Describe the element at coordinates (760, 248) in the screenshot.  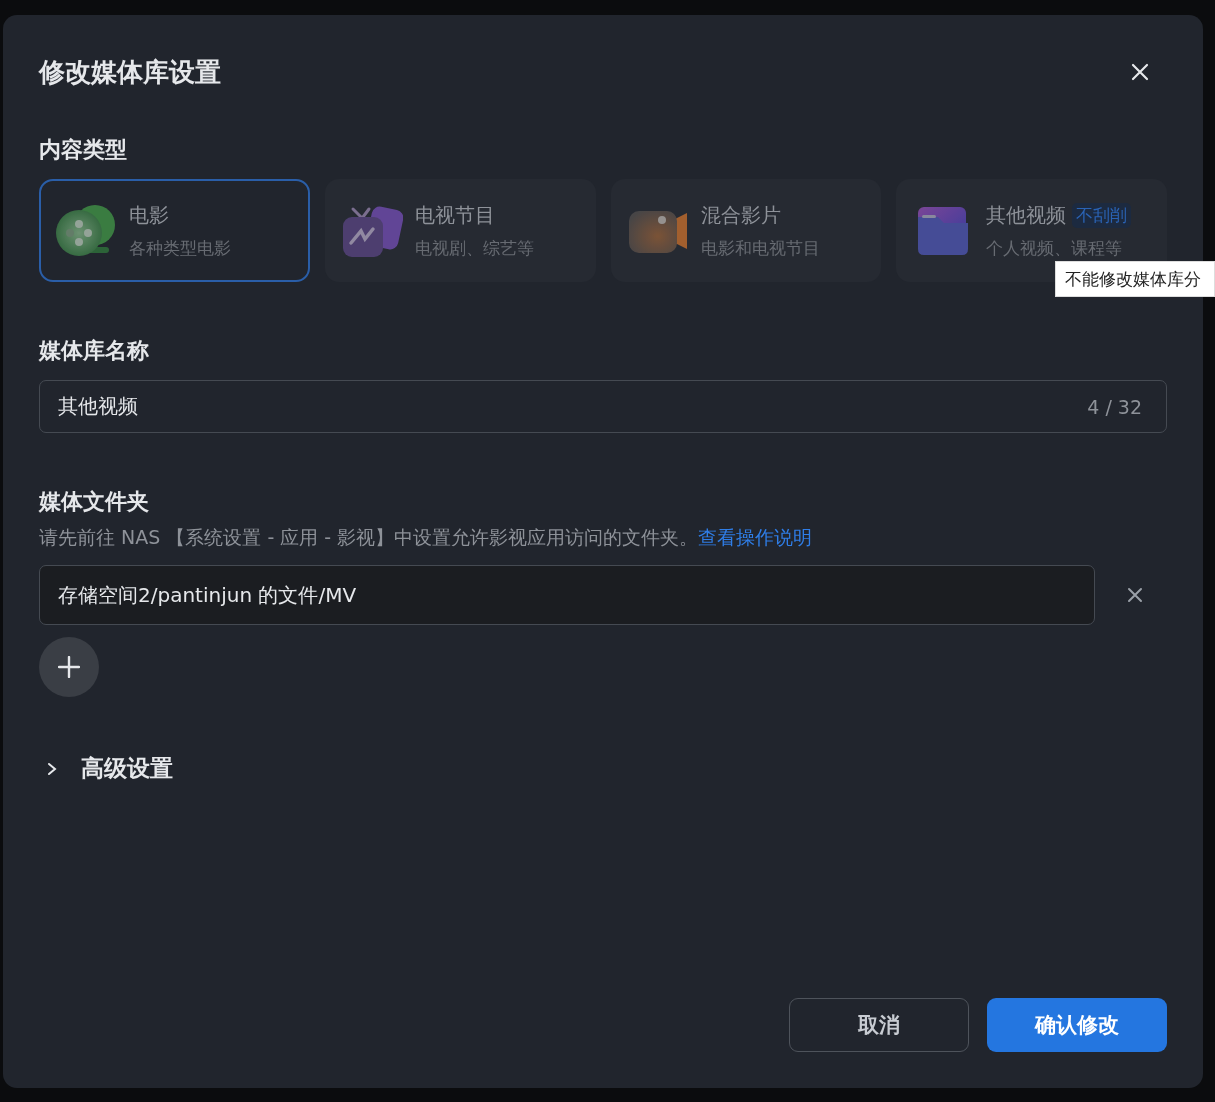
I see `card-subtitle: 电影和电视节目` at that location.